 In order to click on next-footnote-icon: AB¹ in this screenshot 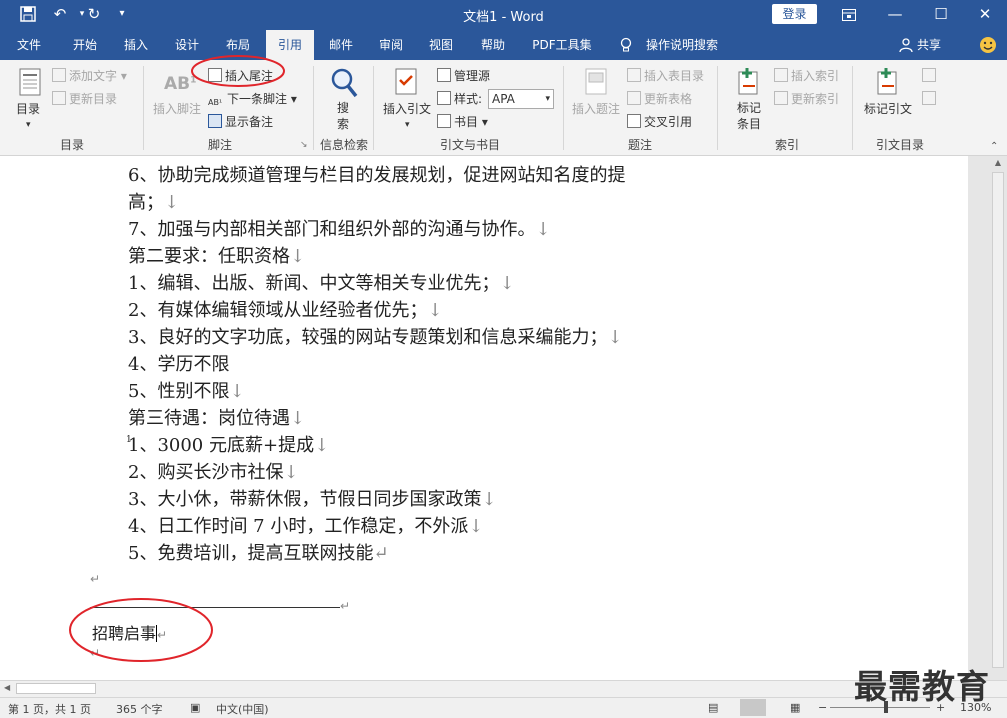, I will do `click(215, 102)`.